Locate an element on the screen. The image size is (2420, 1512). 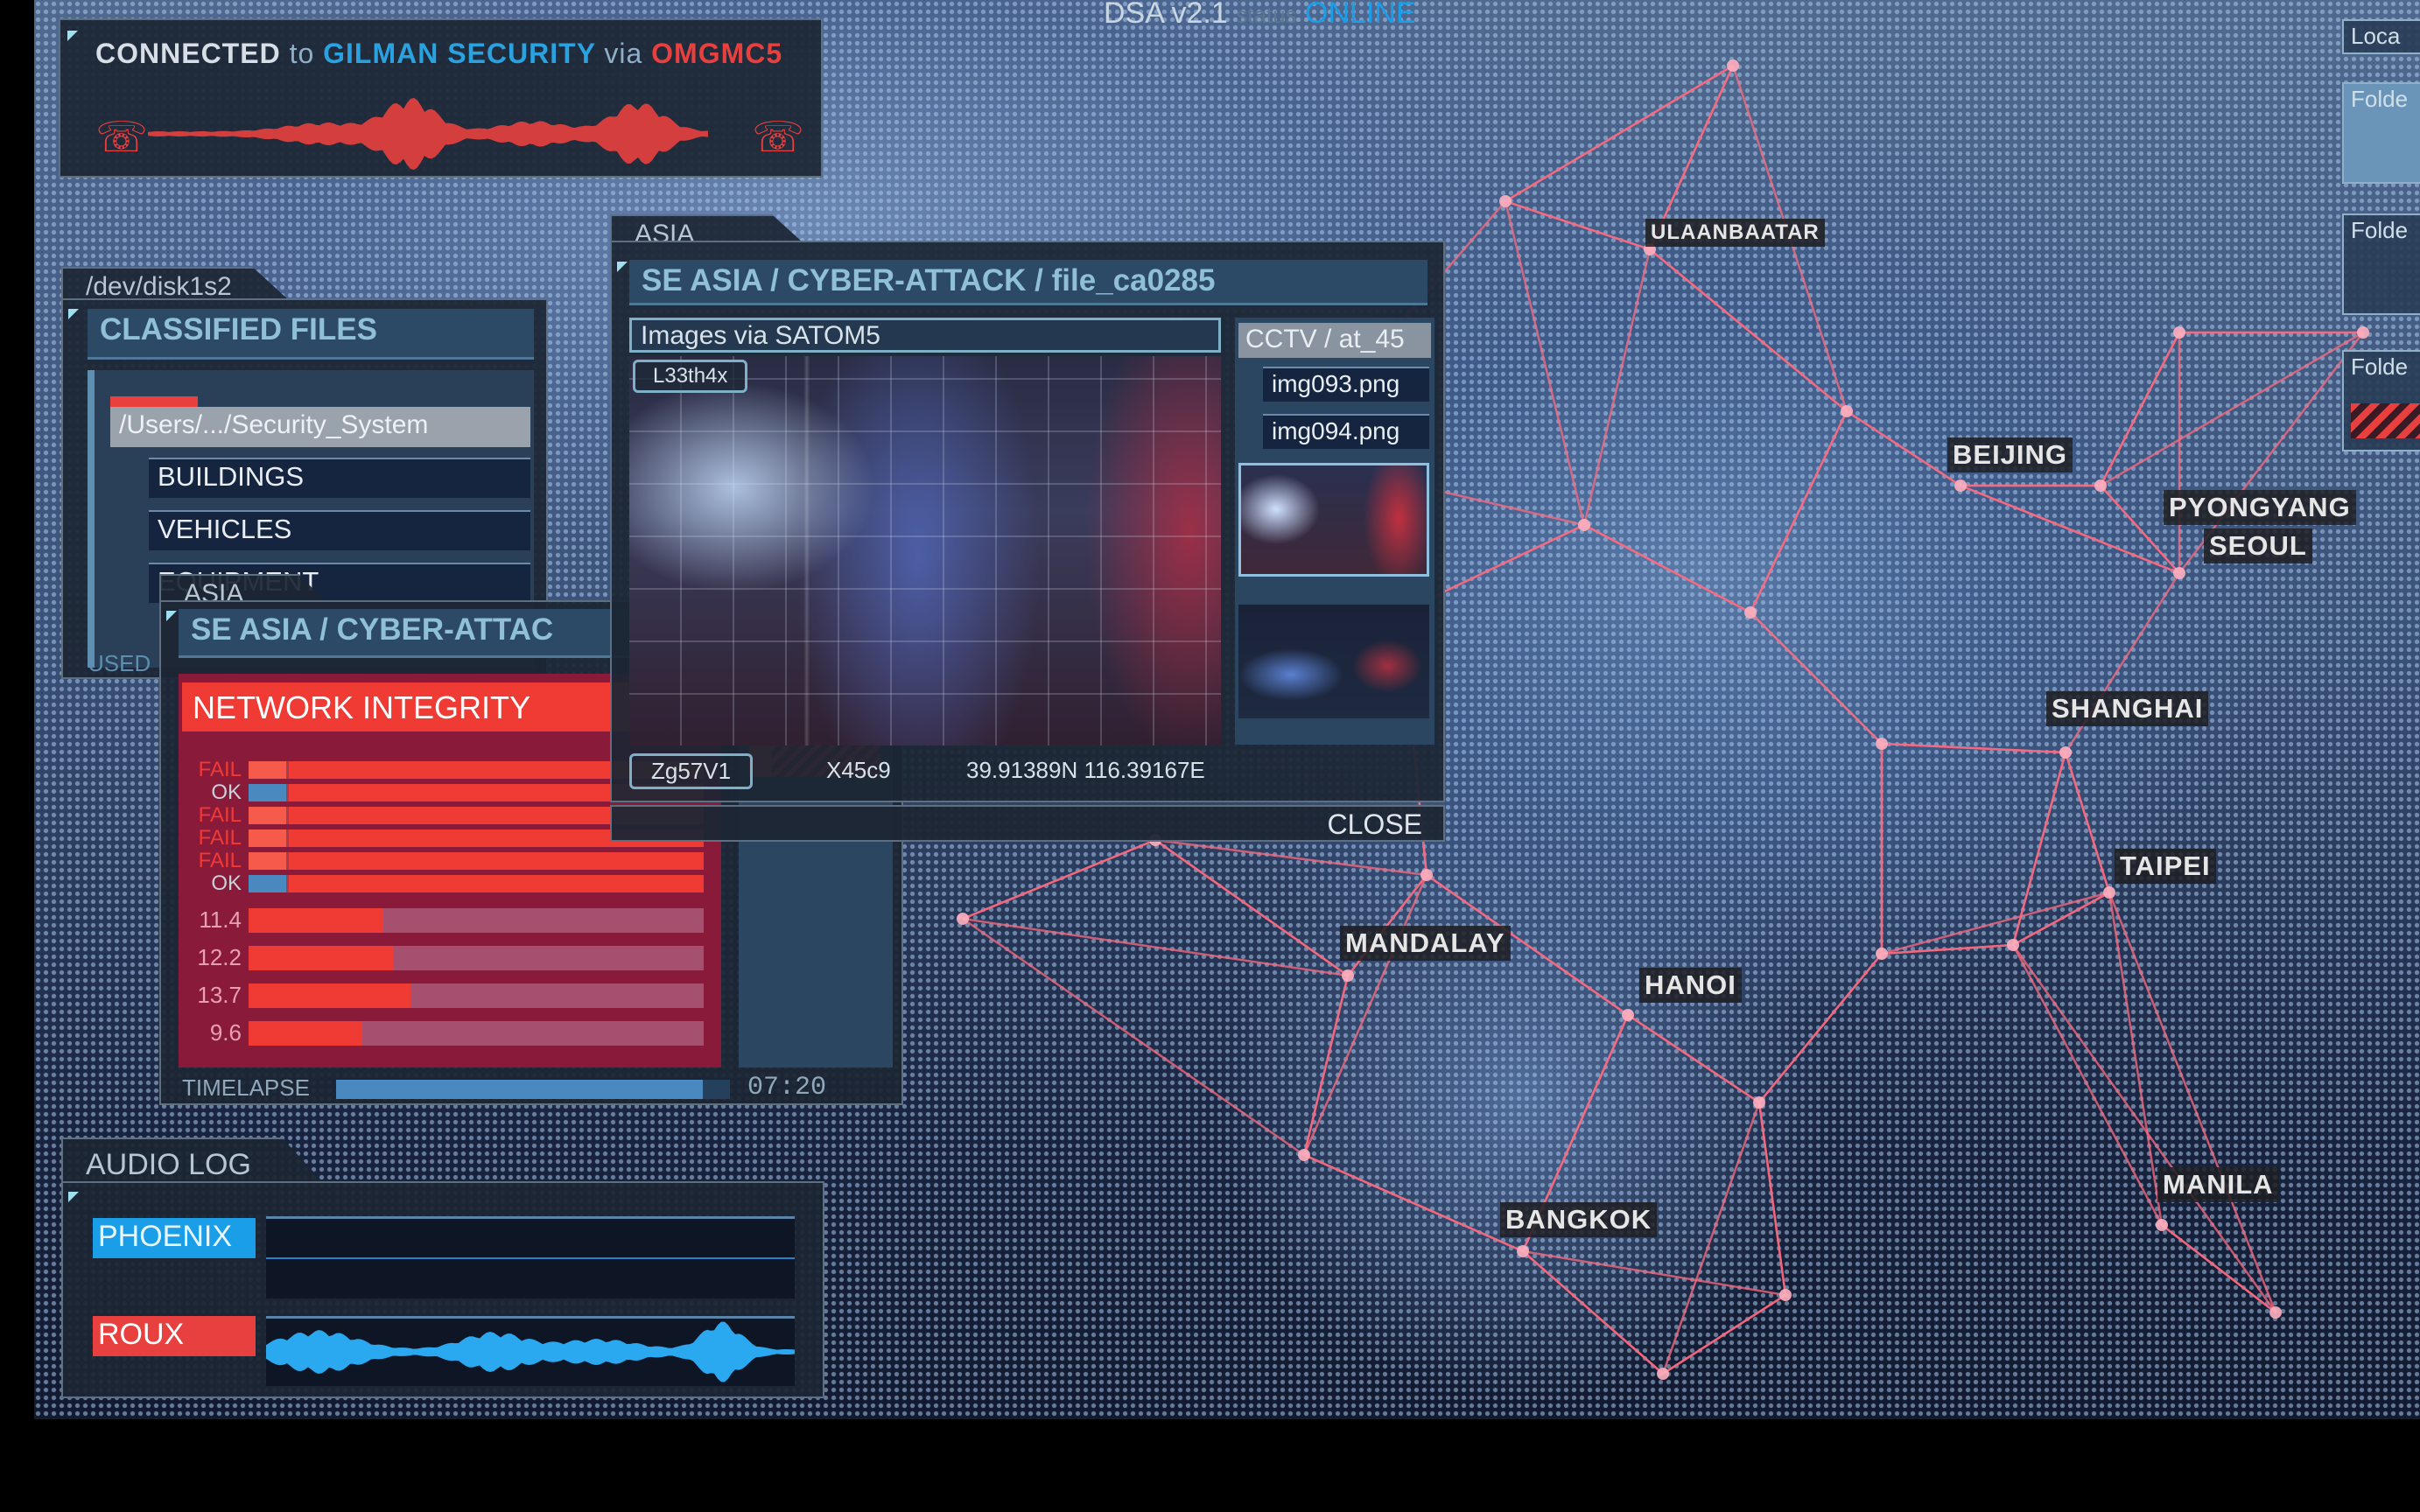
close-bar: CLOSE is located at coordinates (1027, 823).